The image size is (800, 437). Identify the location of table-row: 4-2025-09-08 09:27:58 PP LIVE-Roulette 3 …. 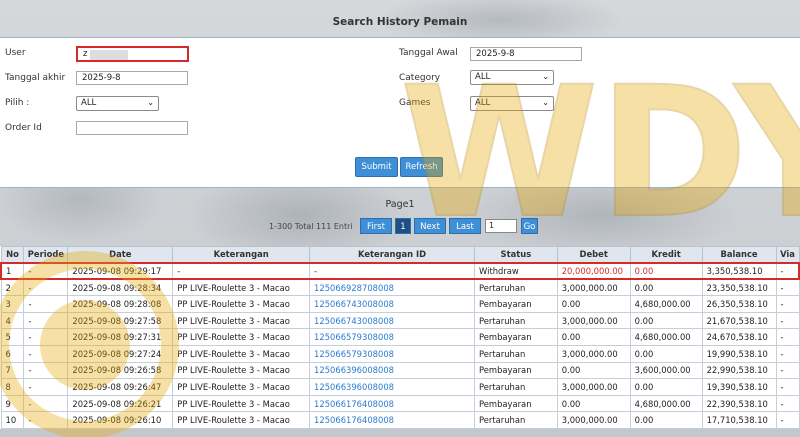
(400, 320).